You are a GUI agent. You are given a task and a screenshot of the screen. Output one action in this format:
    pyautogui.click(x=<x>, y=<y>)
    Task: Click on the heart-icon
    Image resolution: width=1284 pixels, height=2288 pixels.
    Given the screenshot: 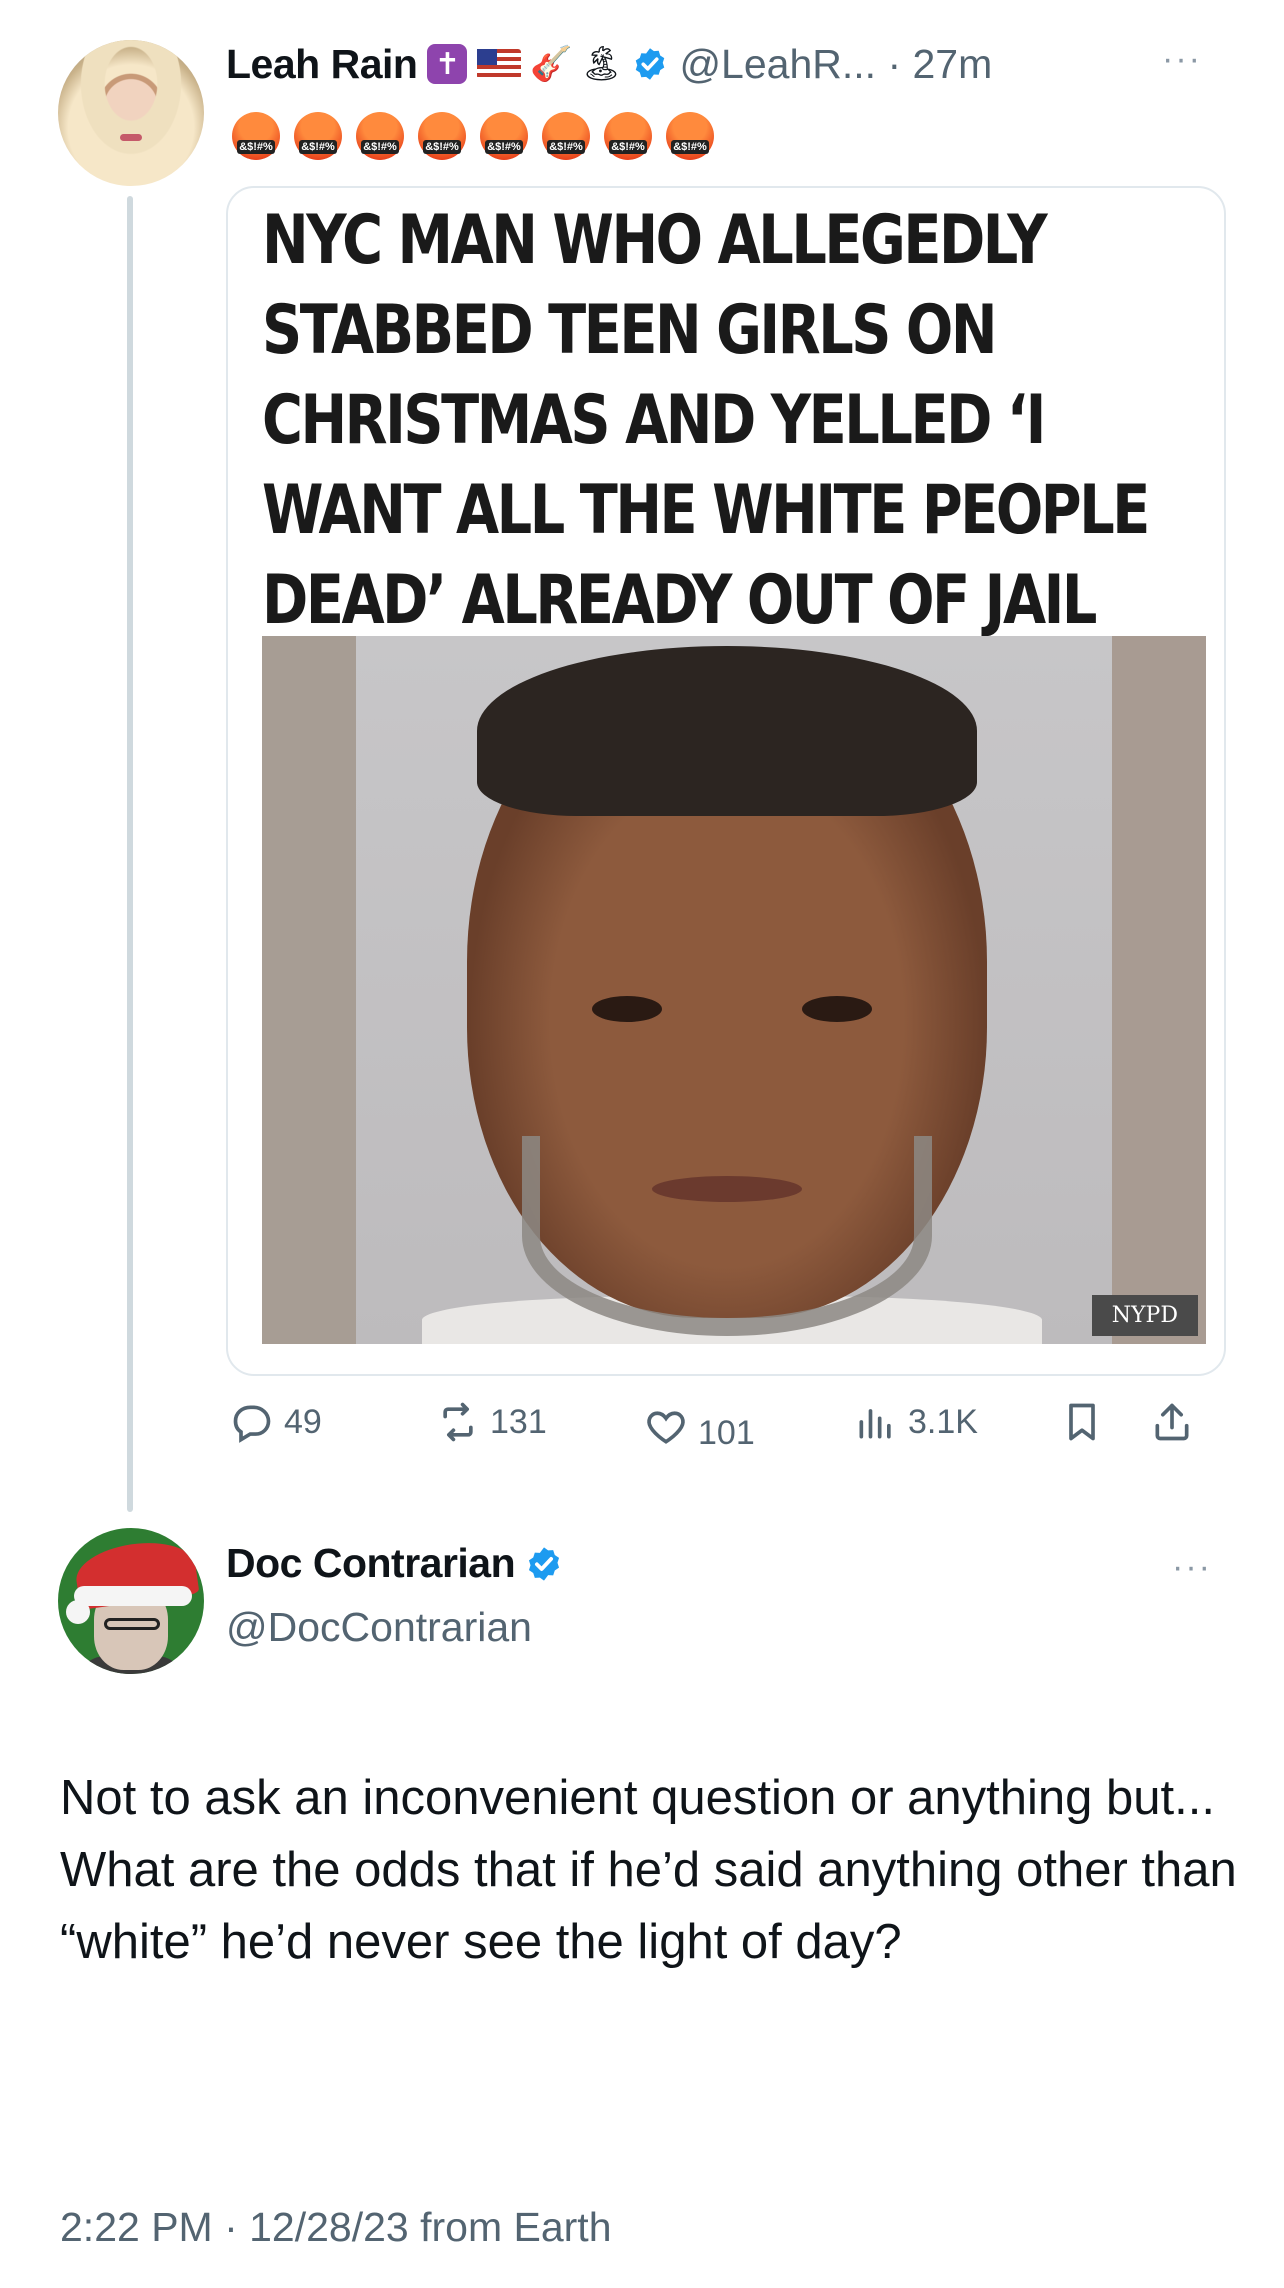 What is the action you would take?
    pyautogui.click(x=666, y=1427)
    